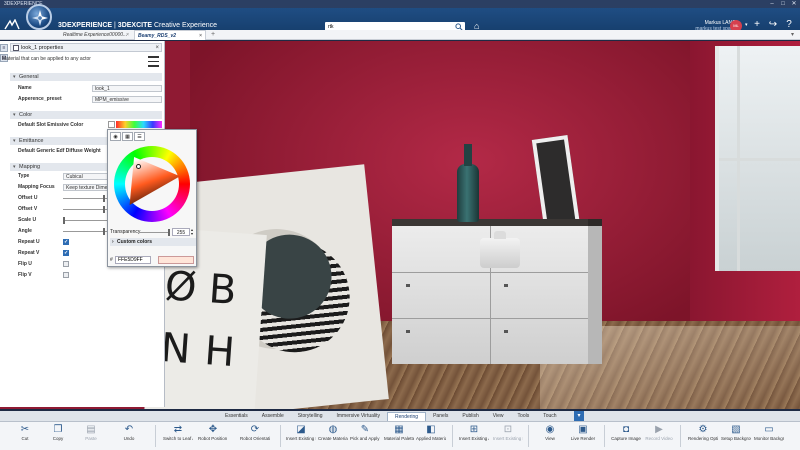 The image size is (800, 450). I want to click on name-field: look_1, so click(127, 88).